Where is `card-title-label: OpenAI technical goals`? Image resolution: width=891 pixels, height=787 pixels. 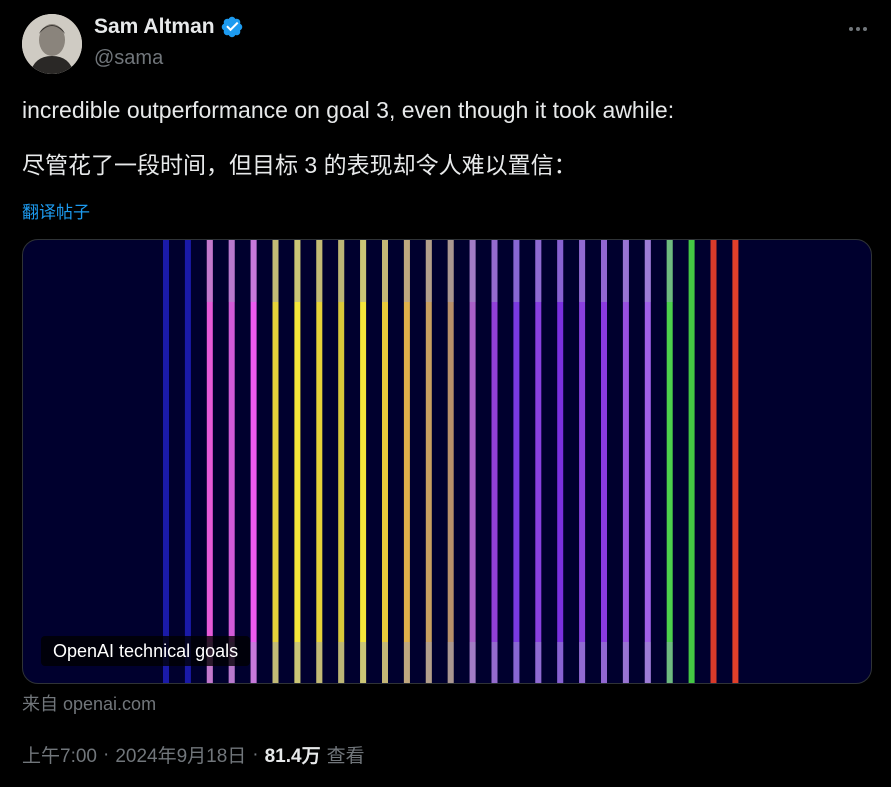
card-title-label: OpenAI technical goals is located at coordinates (146, 651).